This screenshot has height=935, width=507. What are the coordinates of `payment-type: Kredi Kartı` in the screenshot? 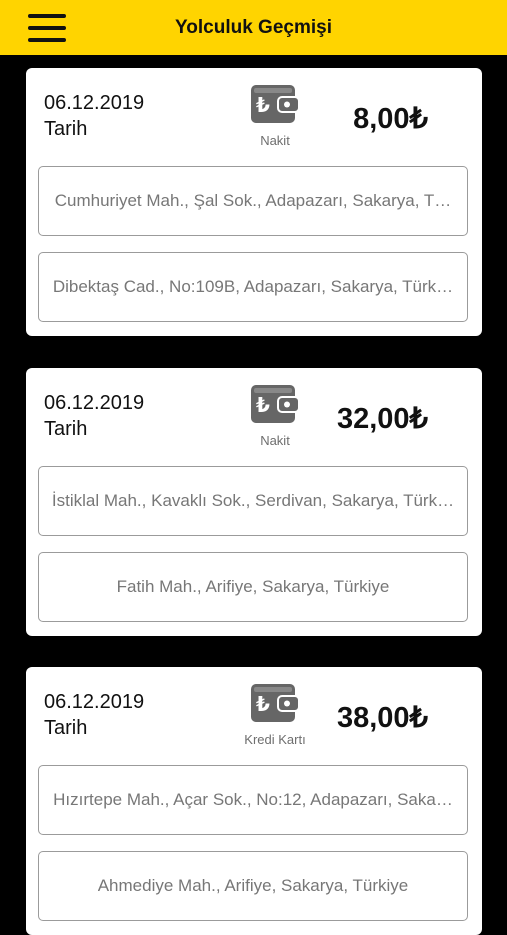 It's located at (275, 739).